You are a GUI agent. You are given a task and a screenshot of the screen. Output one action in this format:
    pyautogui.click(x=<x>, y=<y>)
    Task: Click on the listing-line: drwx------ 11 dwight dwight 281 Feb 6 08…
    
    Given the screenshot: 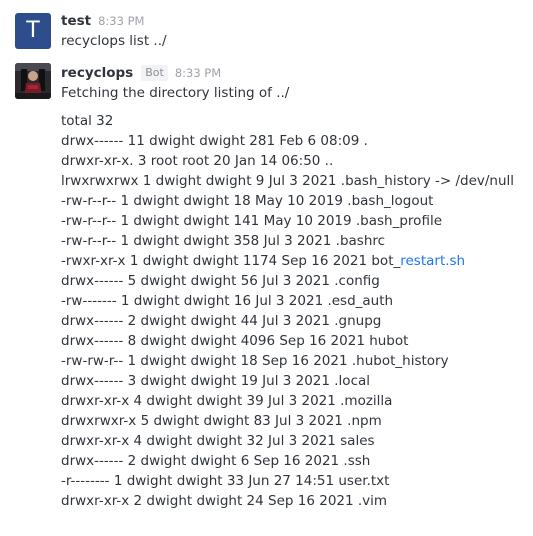 What is the action you would take?
    pyautogui.click(x=214, y=141)
    